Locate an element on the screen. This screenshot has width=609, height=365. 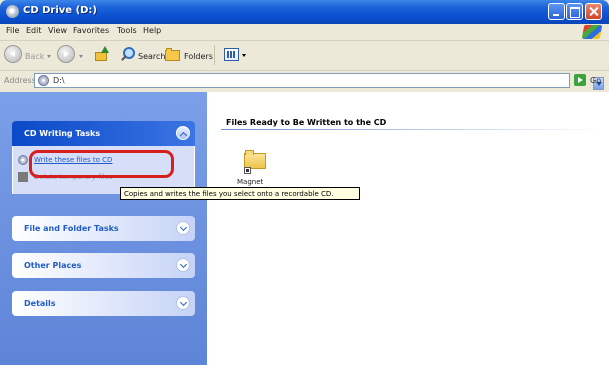
address-bar: Address D:\ Go is located at coordinates (304, 81).